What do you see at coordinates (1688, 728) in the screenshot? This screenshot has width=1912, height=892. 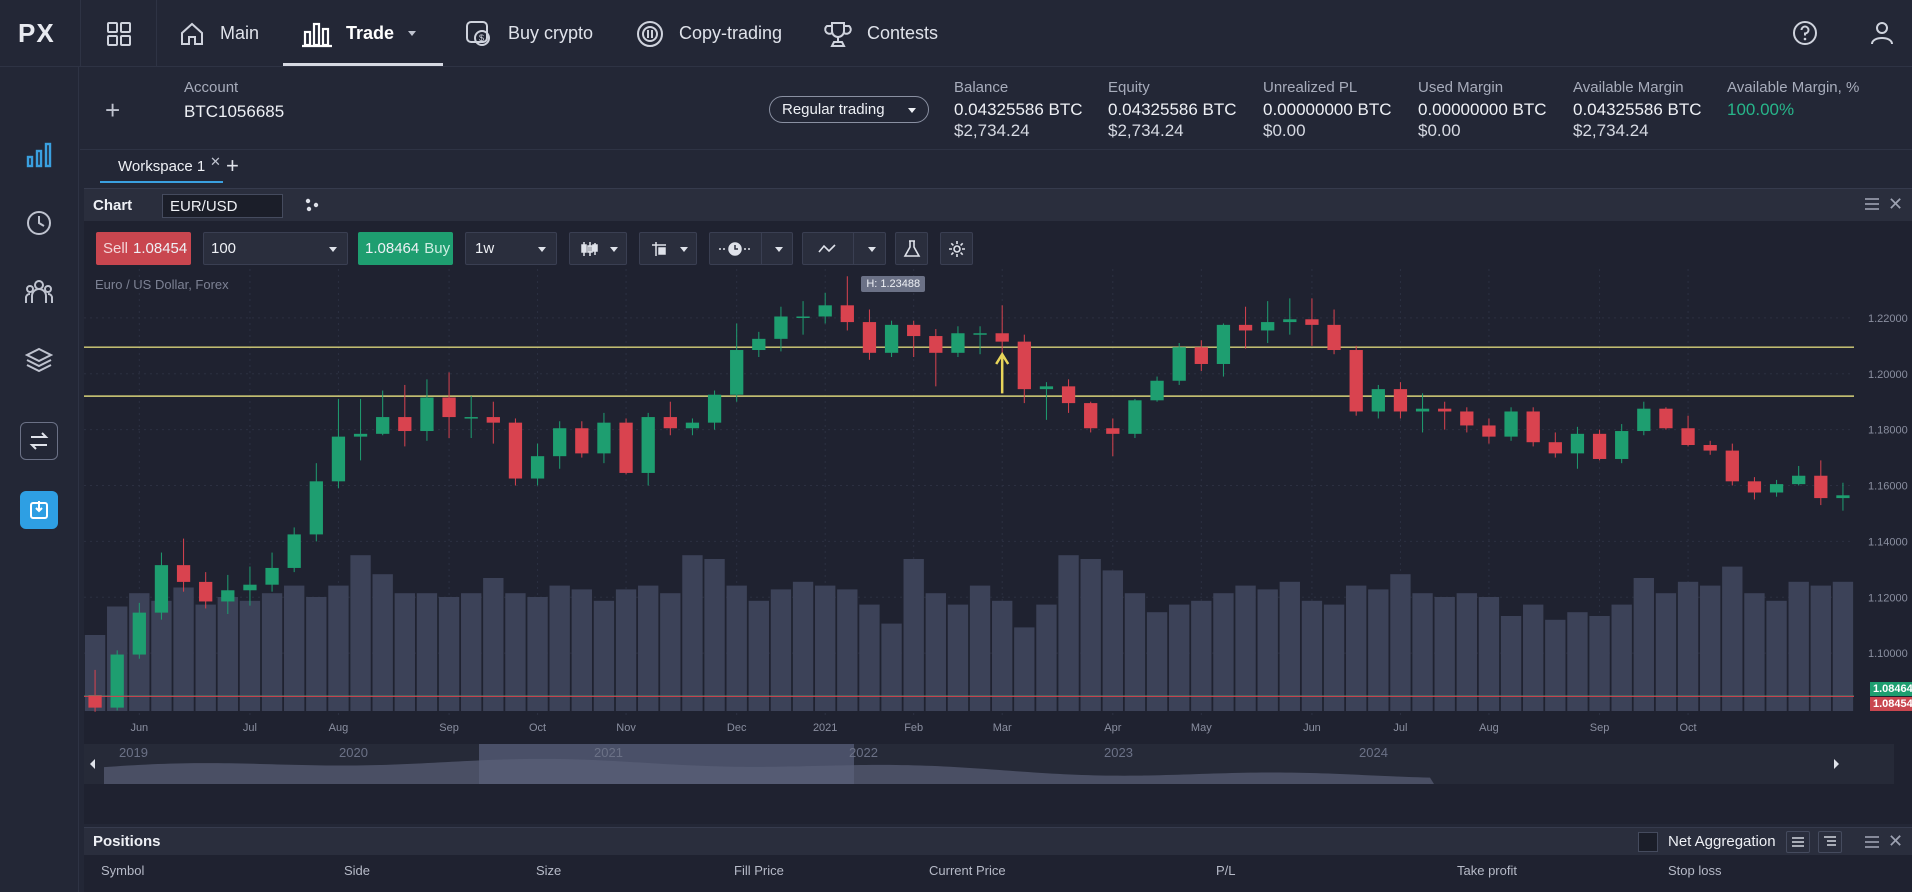 I see `x-tick-label: Oct` at bounding box center [1688, 728].